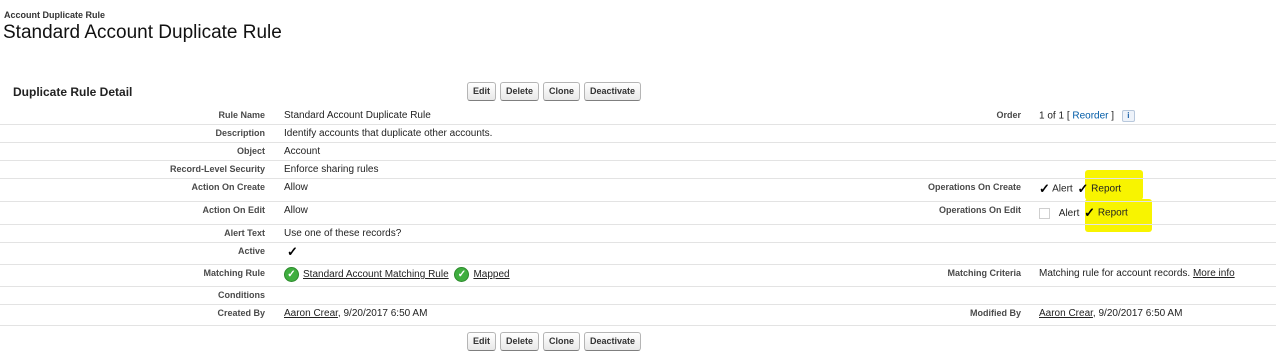 Image resolution: width=1276 pixels, height=358 pixels. What do you see at coordinates (1214, 273) in the screenshot?
I see `more-info-link: More info` at bounding box center [1214, 273].